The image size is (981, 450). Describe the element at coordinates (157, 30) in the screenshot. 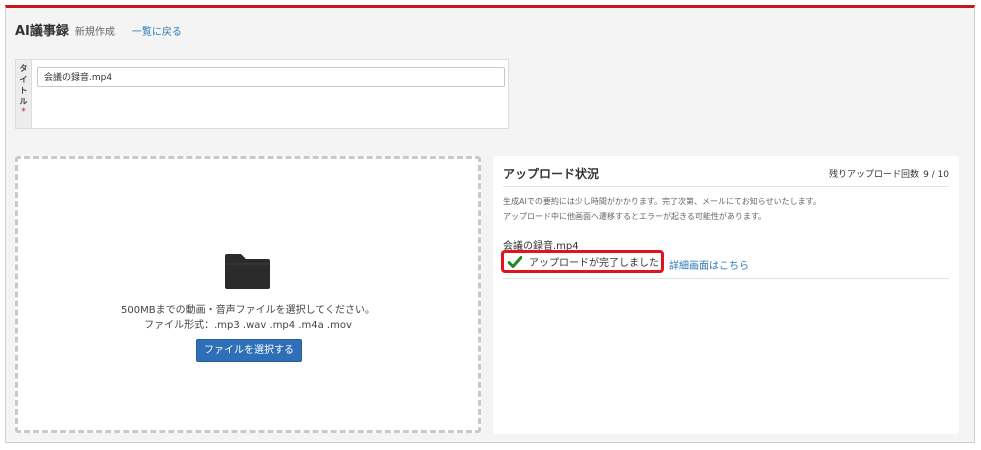

I see `back-to-list-link: 一覧に戻る` at that location.